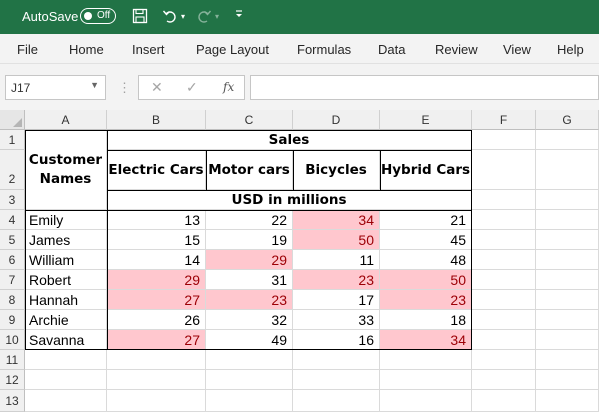 The image size is (599, 412). What do you see at coordinates (148, 49) in the screenshot?
I see `tab-insert: Insert` at bounding box center [148, 49].